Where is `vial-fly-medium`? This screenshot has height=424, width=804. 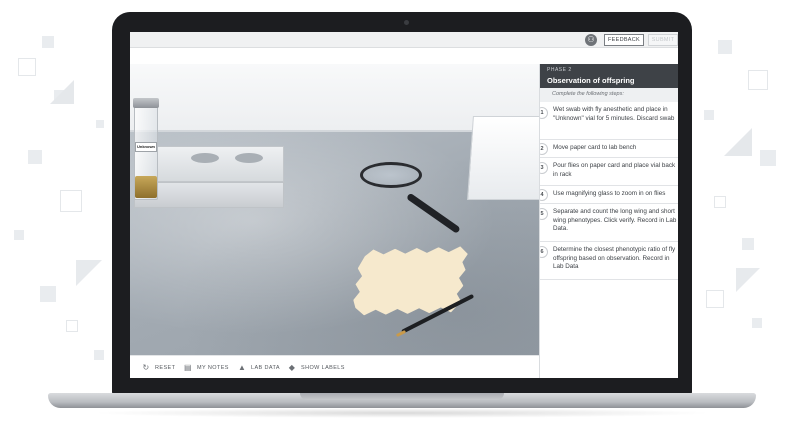
vial-fly-medium is located at coordinates (146, 187).